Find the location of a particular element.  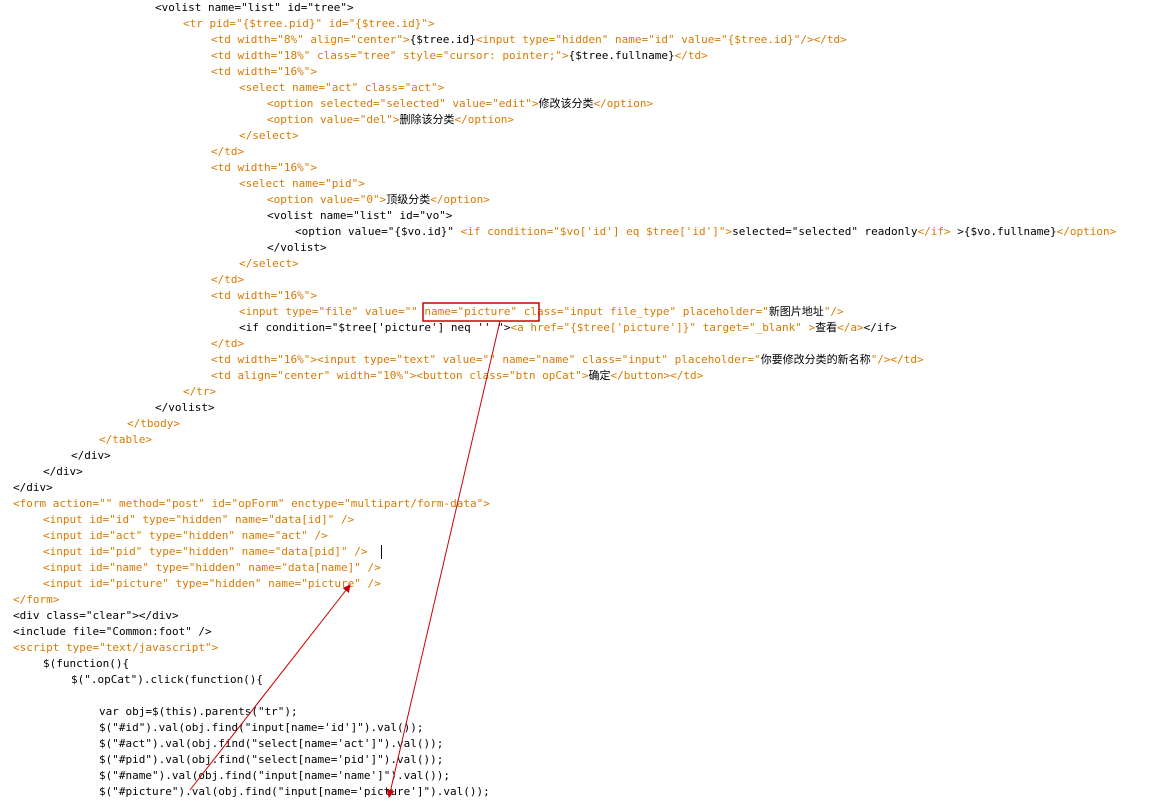

code-token: <option value="0"> is located at coordinates (327, 199).